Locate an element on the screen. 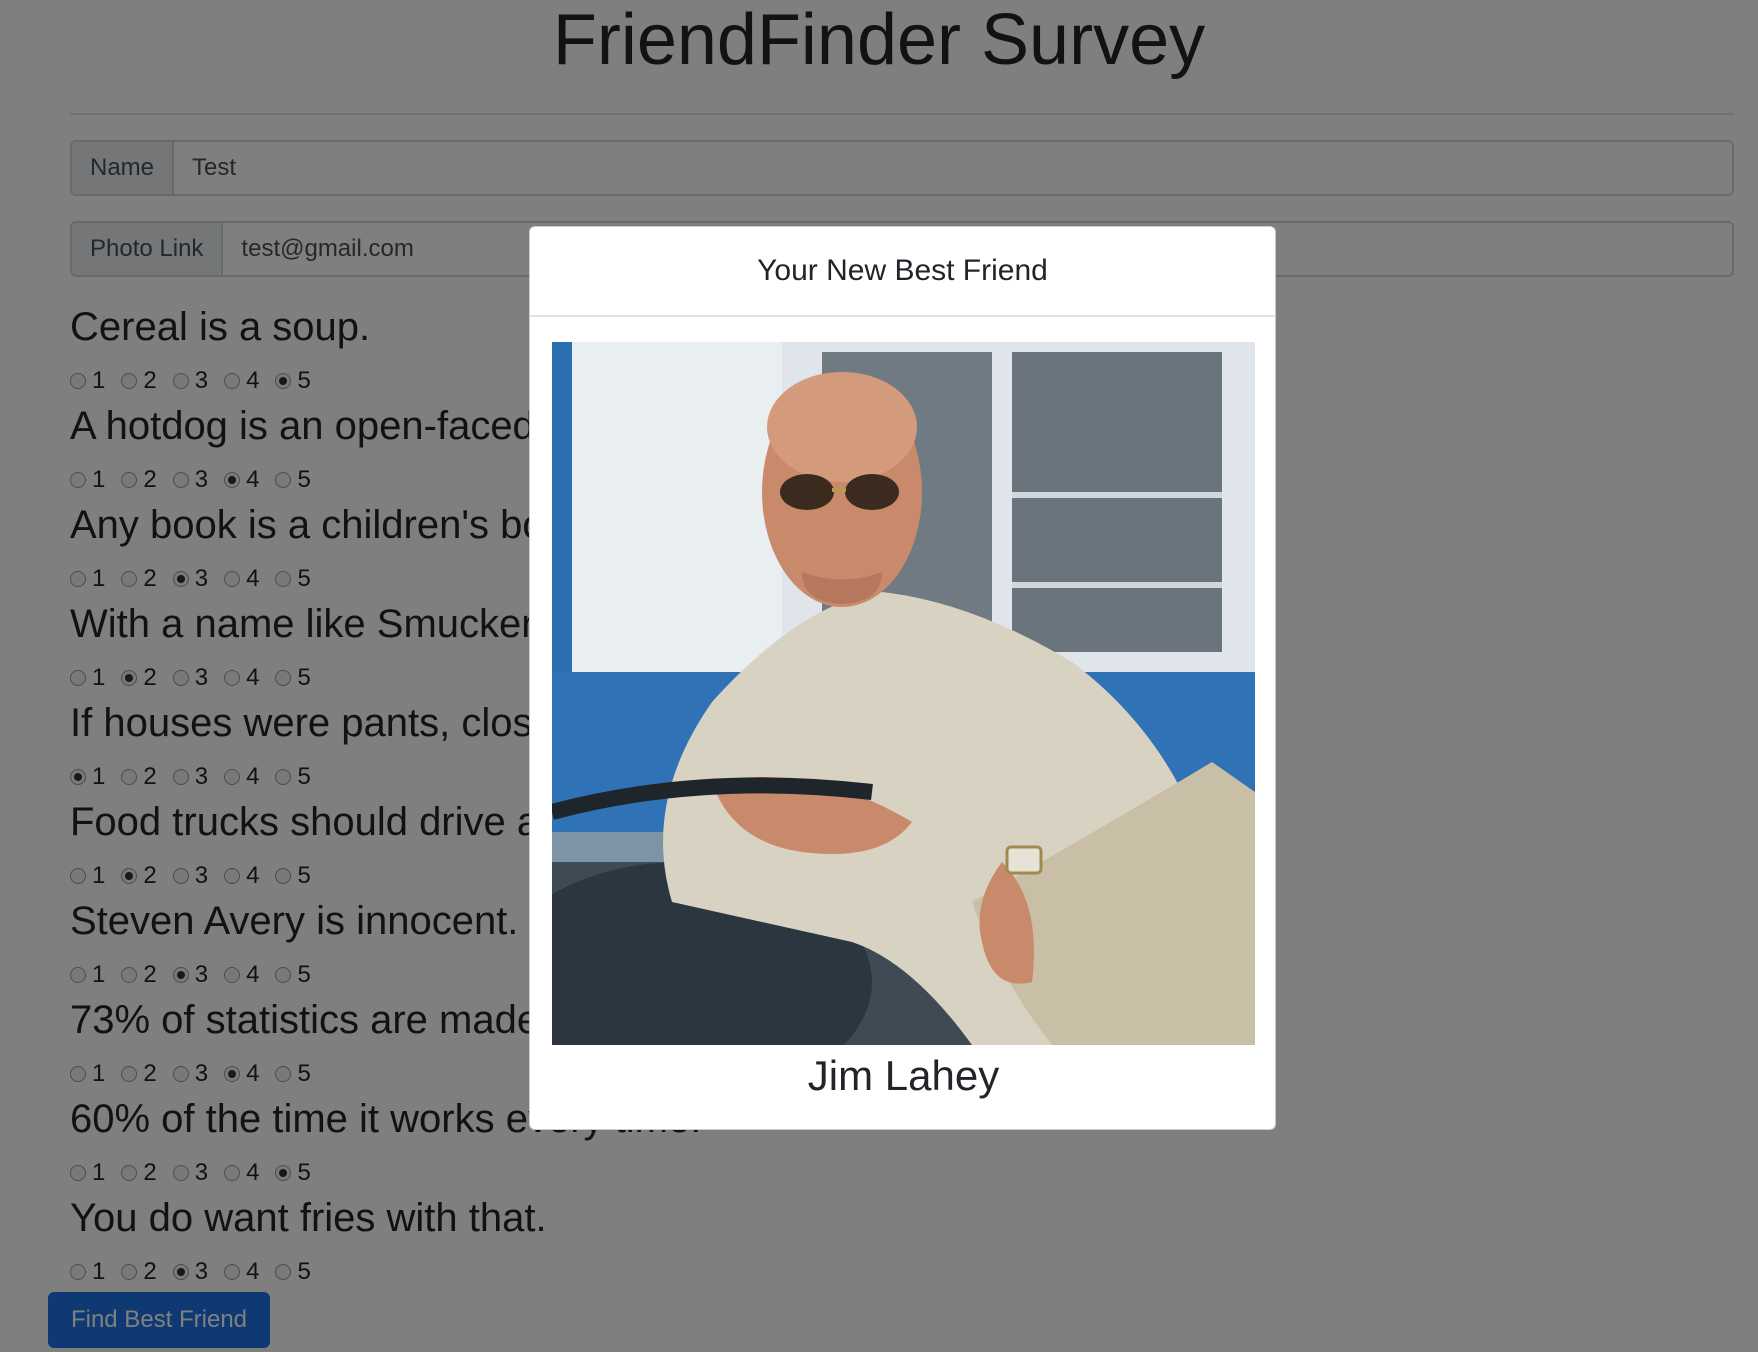 This screenshot has height=1352, width=1758. friend-name: Jim Lahey is located at coordinates (903, 1075).